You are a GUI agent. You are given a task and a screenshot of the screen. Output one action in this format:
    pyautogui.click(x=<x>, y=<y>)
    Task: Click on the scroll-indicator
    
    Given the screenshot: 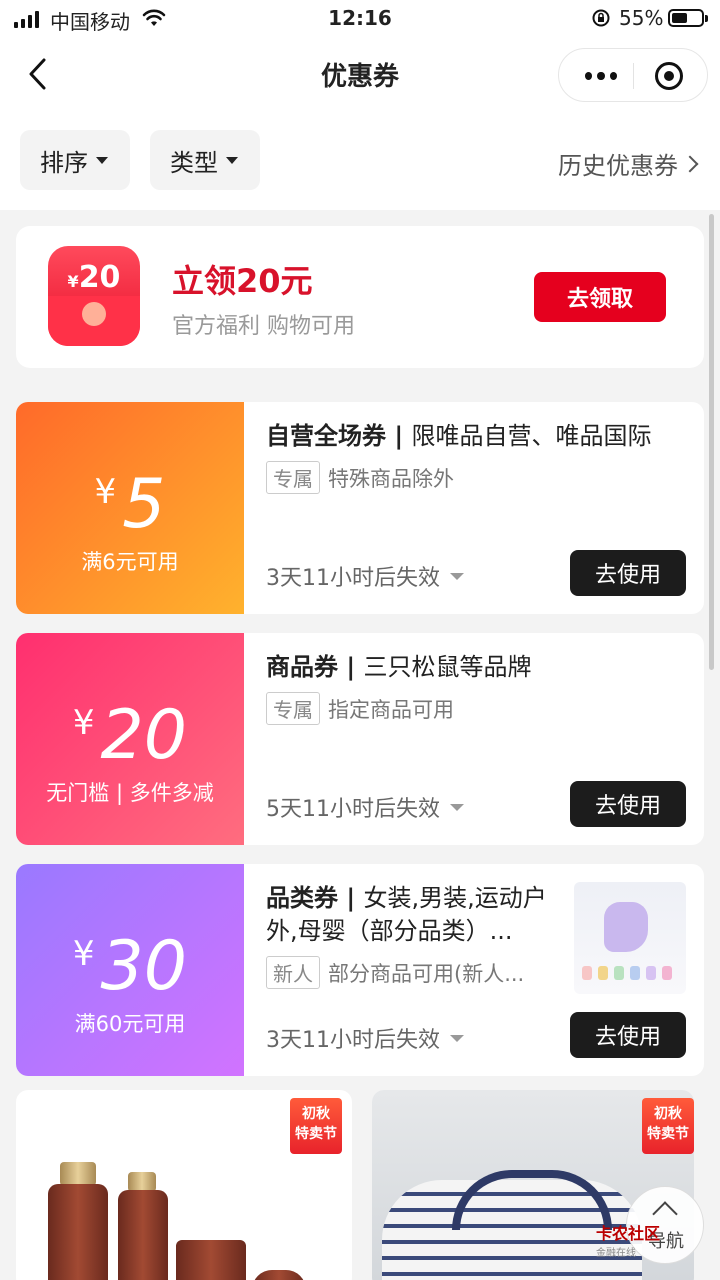 What is the action you would take?
    pyautogui.click(x=711, y=442)
    